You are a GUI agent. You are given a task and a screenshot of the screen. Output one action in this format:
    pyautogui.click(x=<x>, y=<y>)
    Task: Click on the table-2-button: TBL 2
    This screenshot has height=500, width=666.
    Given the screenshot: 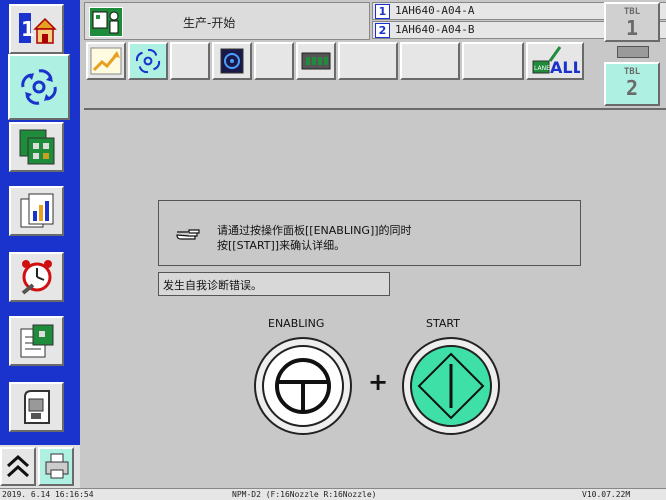 What is the action you would take?
    pyautogui.click(x=632, y=84)
    